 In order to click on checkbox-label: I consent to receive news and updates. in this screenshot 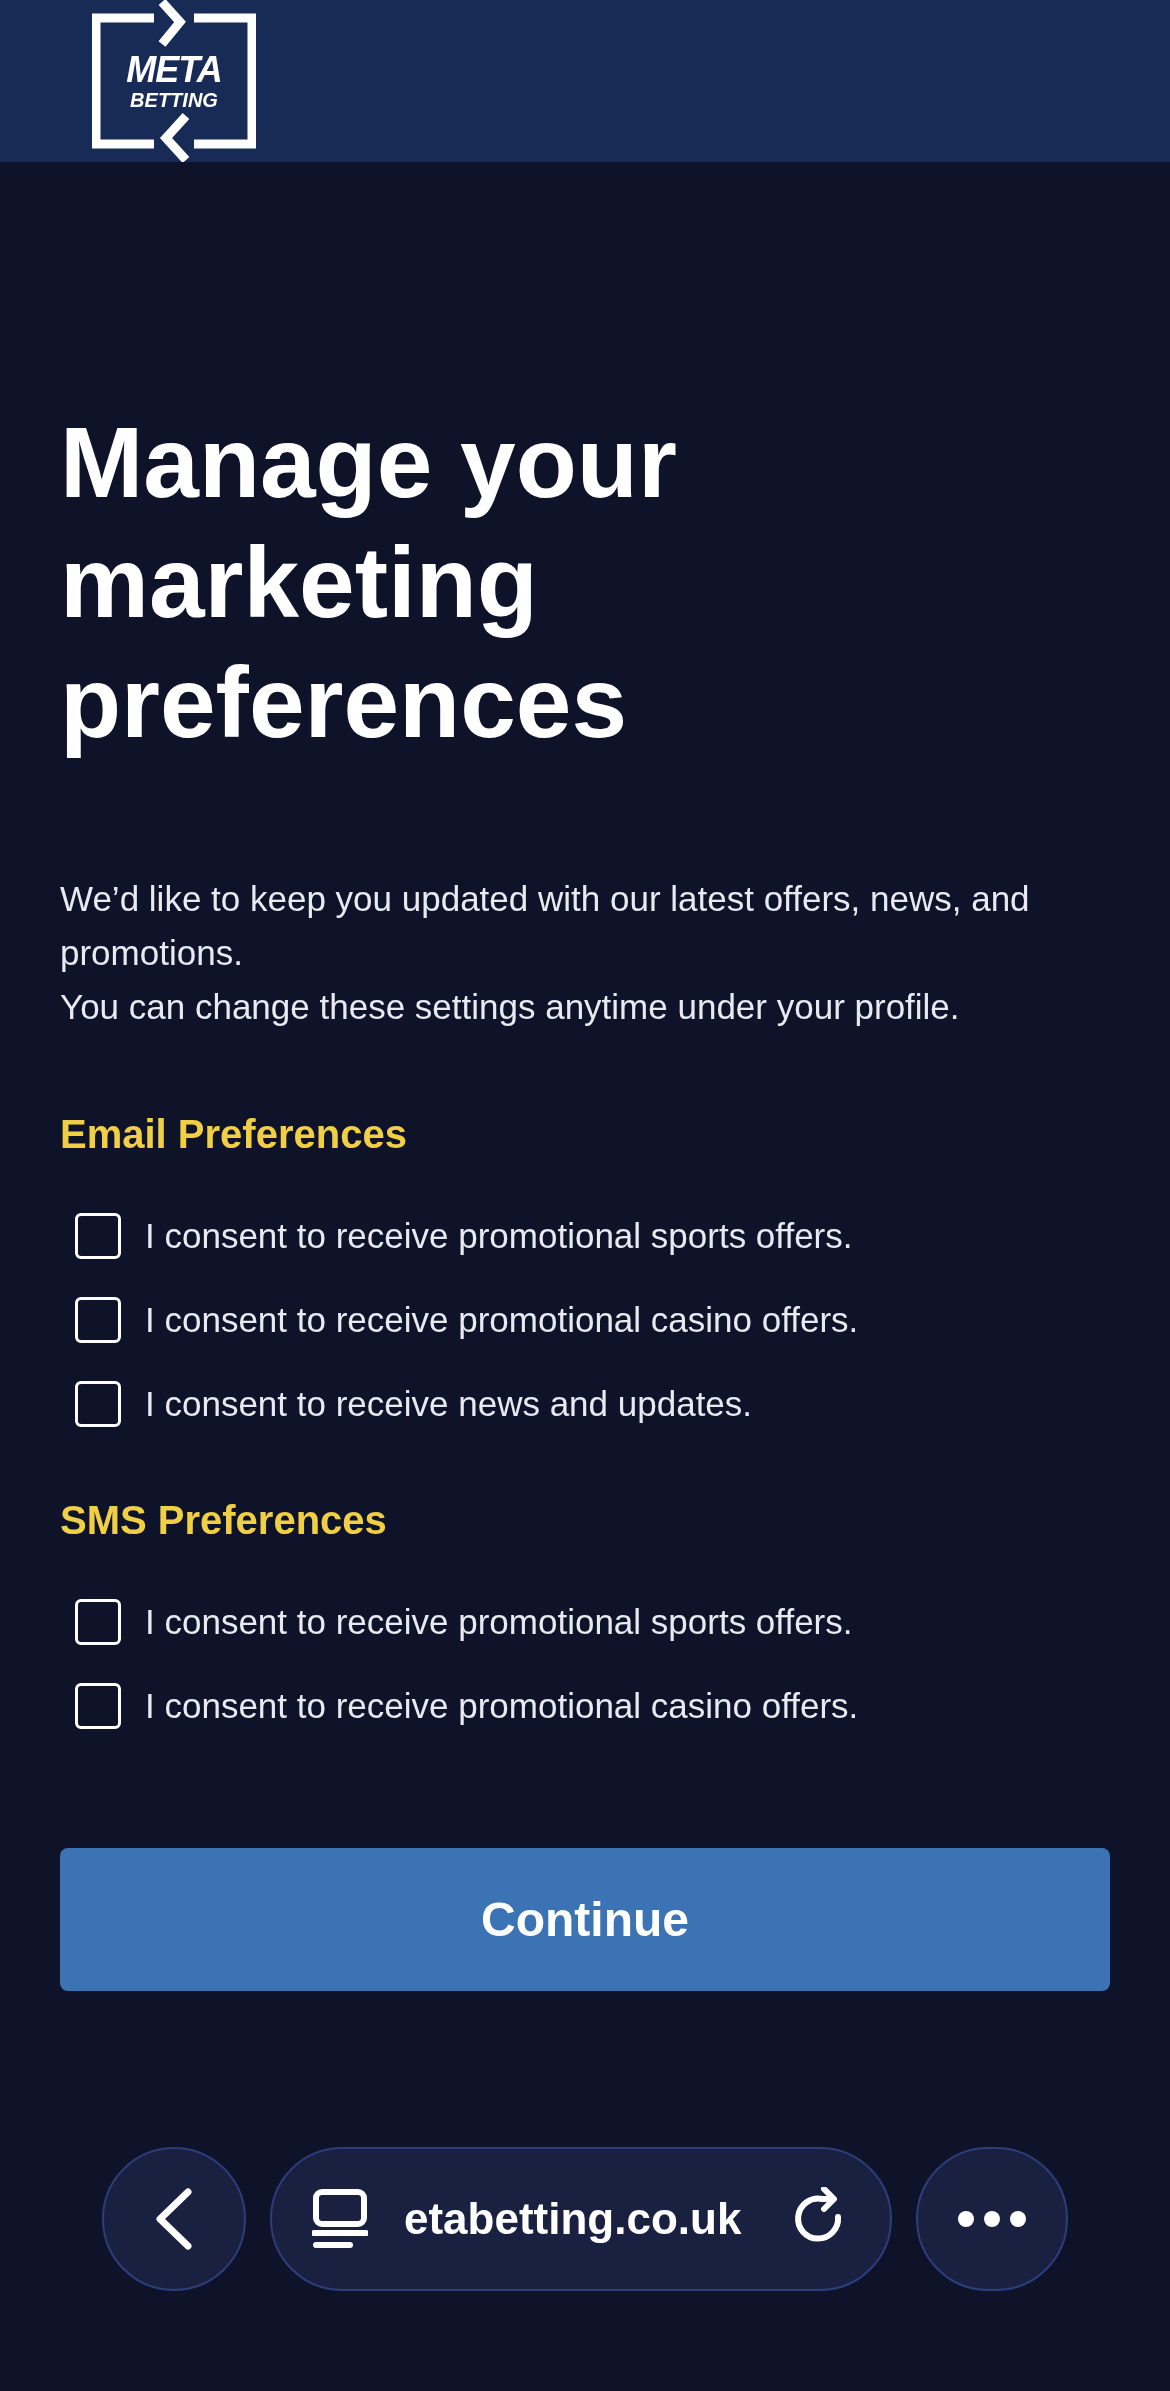, I will do `click(449, 1403)`.